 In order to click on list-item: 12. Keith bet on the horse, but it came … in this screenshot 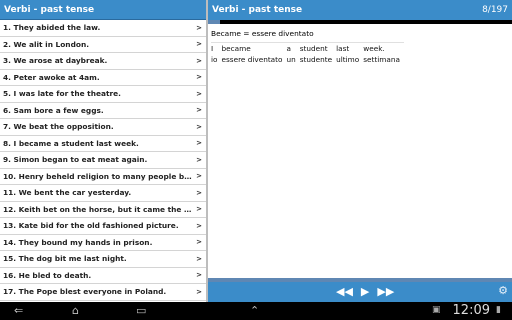, I will do `click(103, 210)`.